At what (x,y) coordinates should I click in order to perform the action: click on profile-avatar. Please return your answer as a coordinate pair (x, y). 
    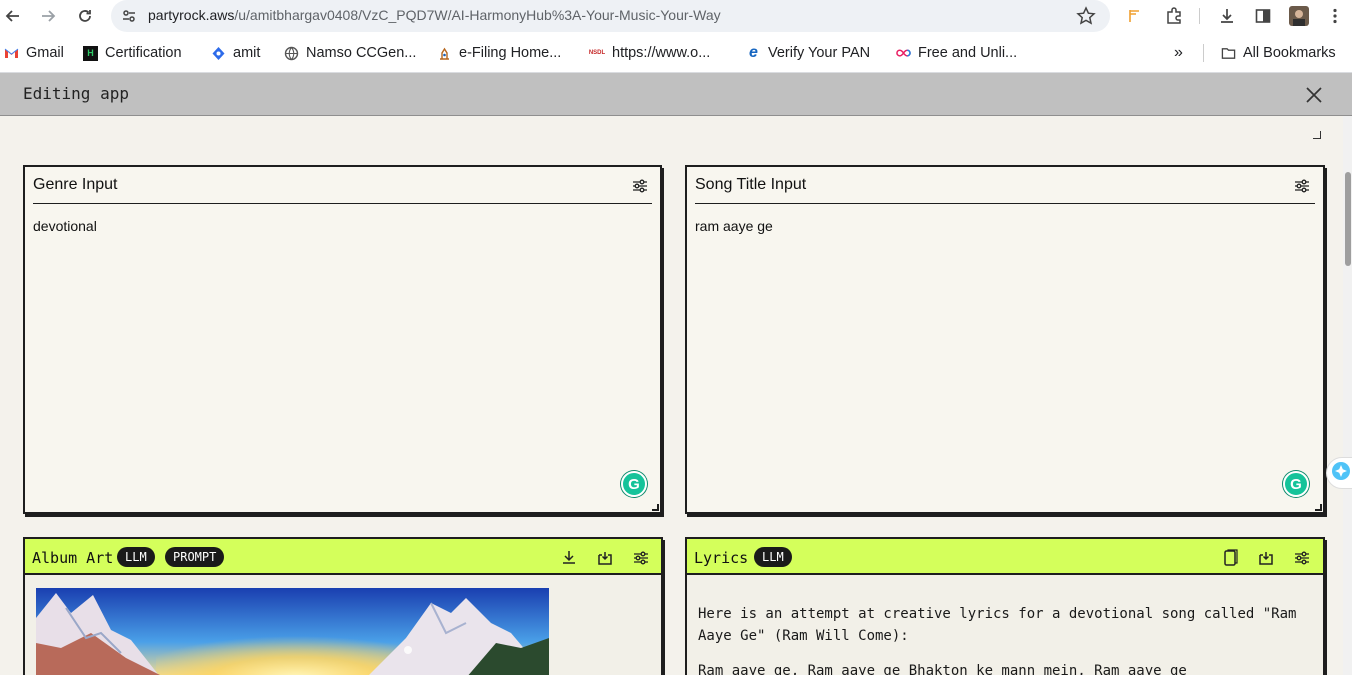
    Looking at the image, I should click on (1299, 16).